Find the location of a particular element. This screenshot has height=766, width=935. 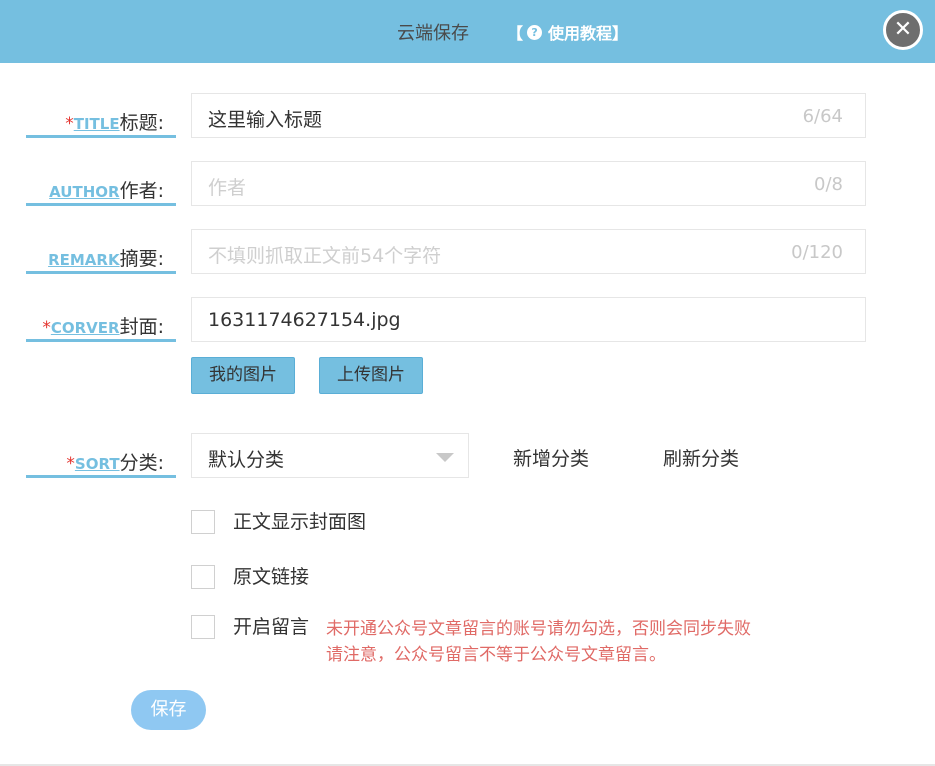

remark-label-zh: 摘要 is located at coordinates (138, 259).